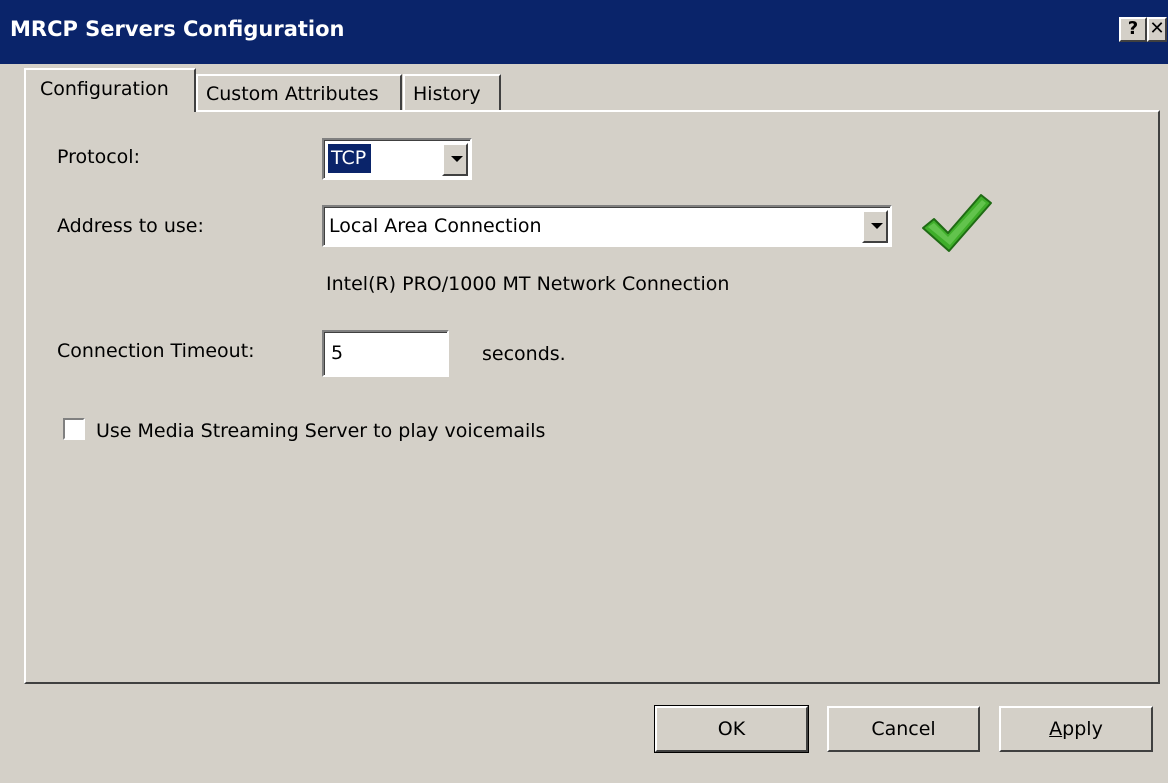 This screenshot has height=783, width=1168. What do you see at coordinates (435, 226) in the screenshot?
I see `address-selected-value: Local Area Connection` at bounding box center [435, 226].